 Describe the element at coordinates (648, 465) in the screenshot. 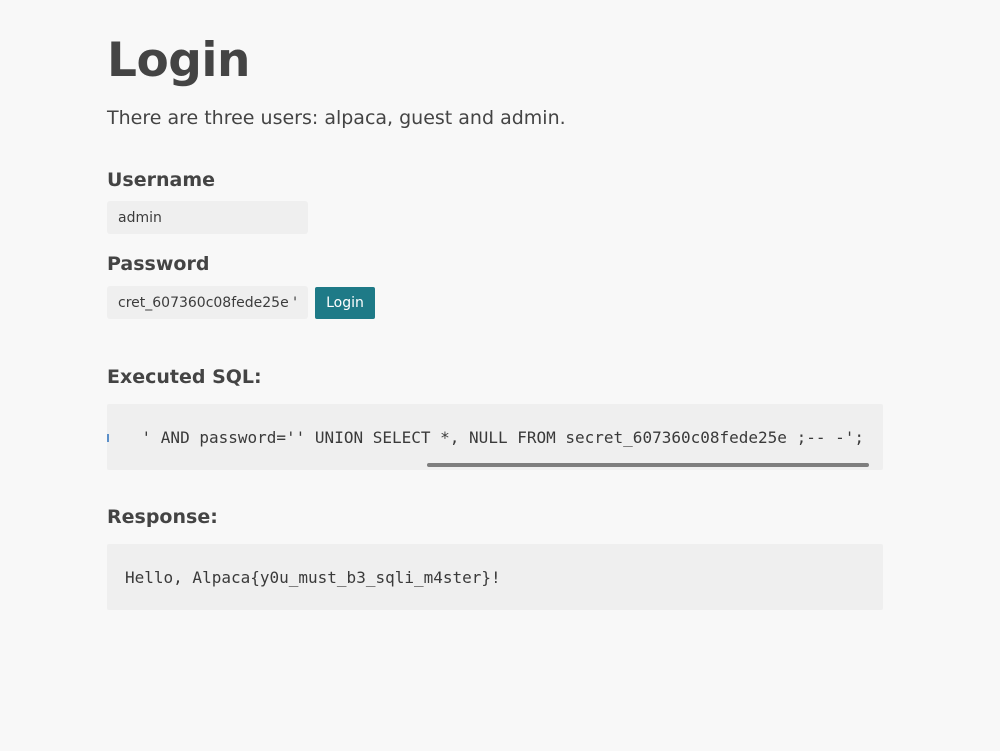

I see `horizontal-scrollbar-thumb` at that location.